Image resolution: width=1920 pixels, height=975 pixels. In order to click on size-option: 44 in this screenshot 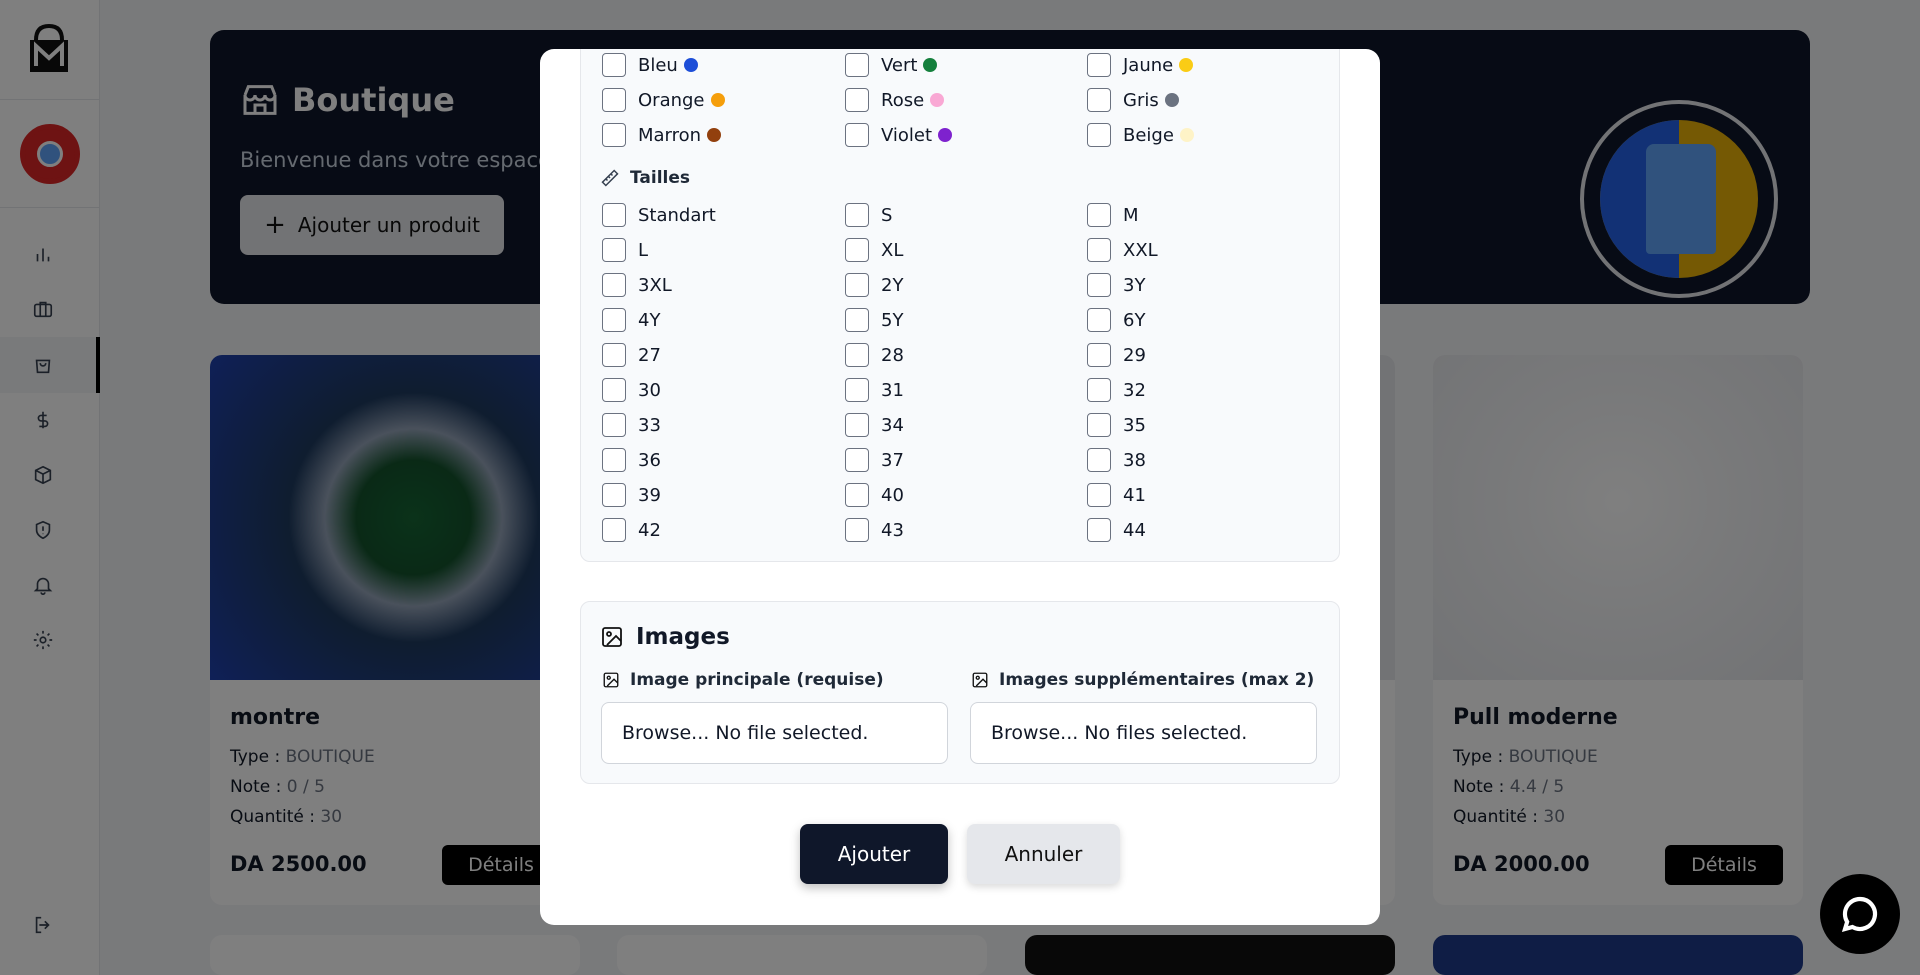, I will do `click(1116, 530)`.